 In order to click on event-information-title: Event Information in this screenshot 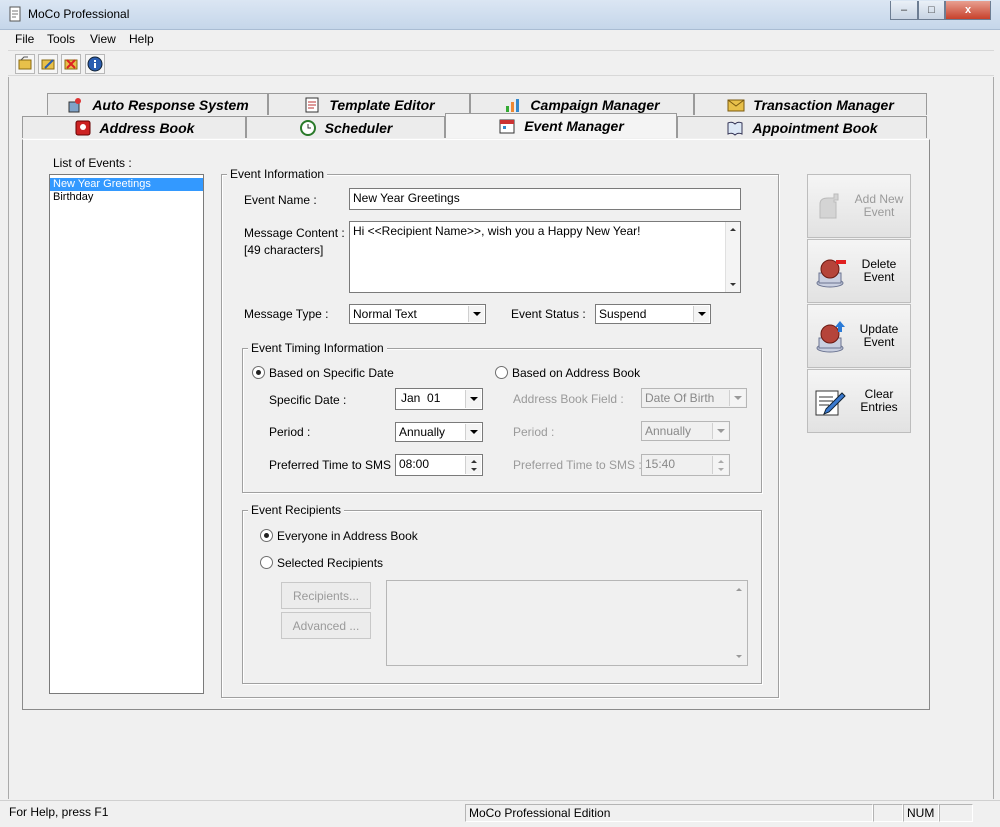, I will do `click(277, 174)`.